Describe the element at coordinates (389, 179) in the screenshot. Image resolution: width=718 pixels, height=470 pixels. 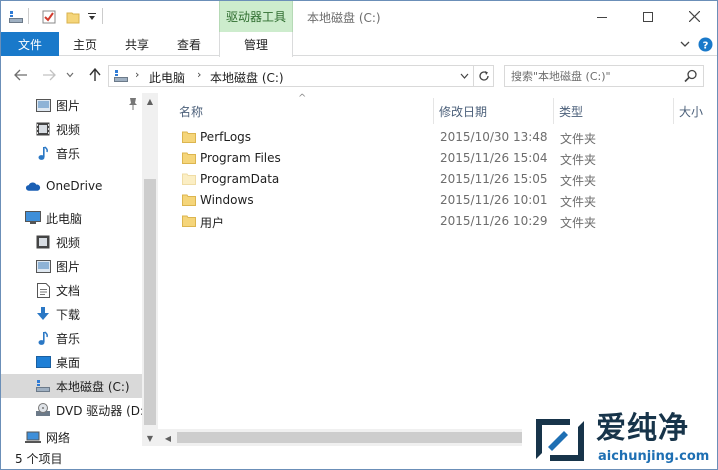
I see `file-row: ProgramData 2015/11/26 15:05 文件夹` at that location.